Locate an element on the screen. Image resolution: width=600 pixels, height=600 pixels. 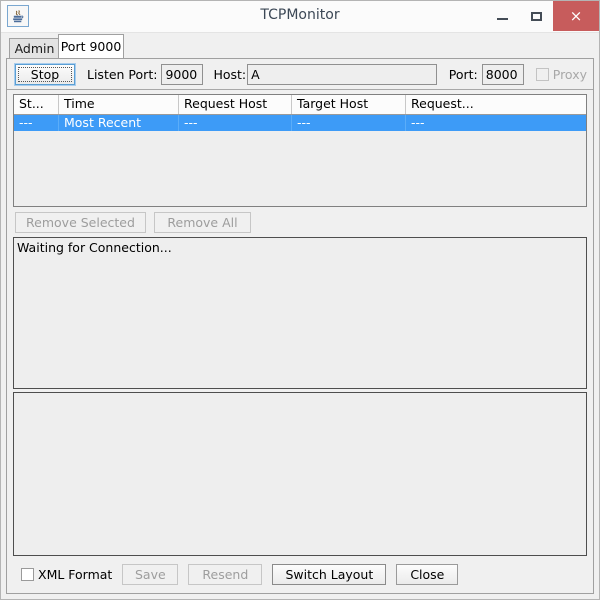
switch-layout-button: Switch Layout is located at coordinates (329, 574).